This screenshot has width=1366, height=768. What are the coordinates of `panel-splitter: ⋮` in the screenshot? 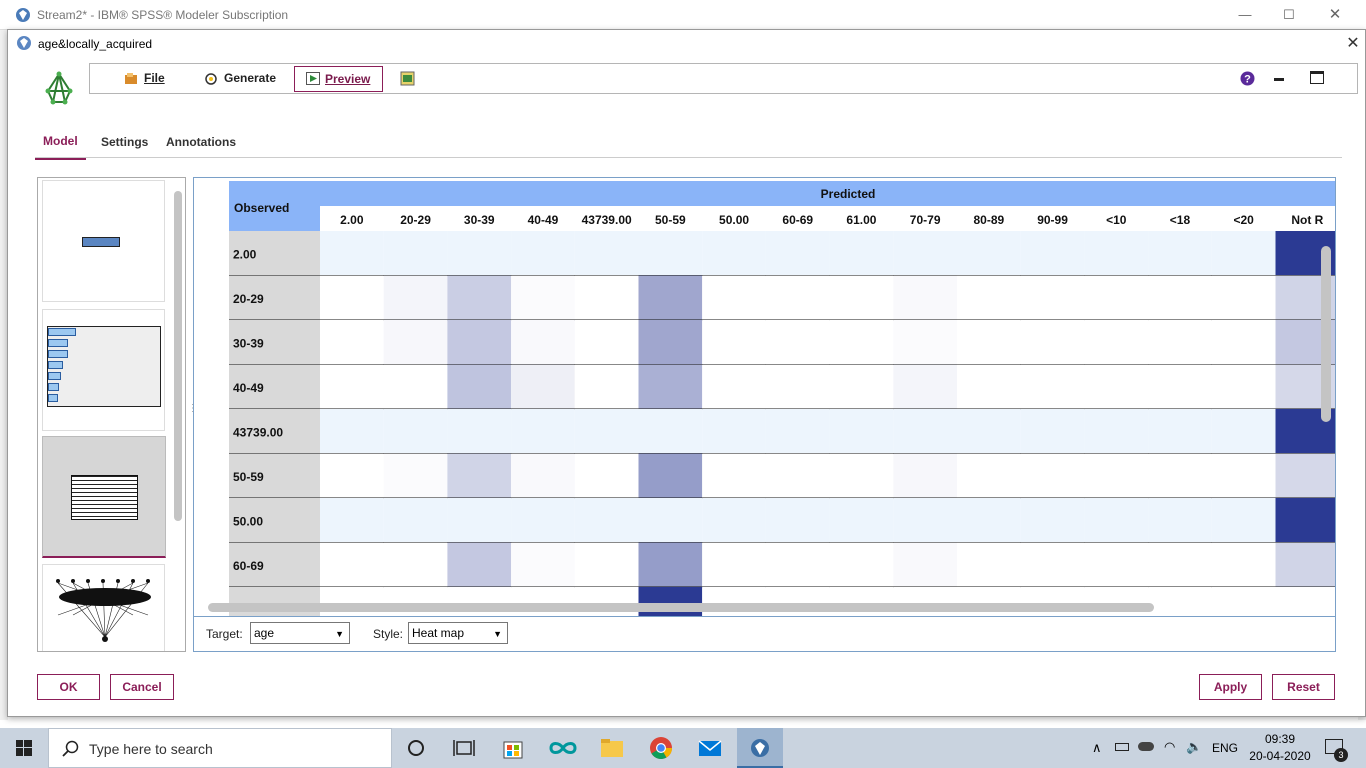 It's located at (193, 412).